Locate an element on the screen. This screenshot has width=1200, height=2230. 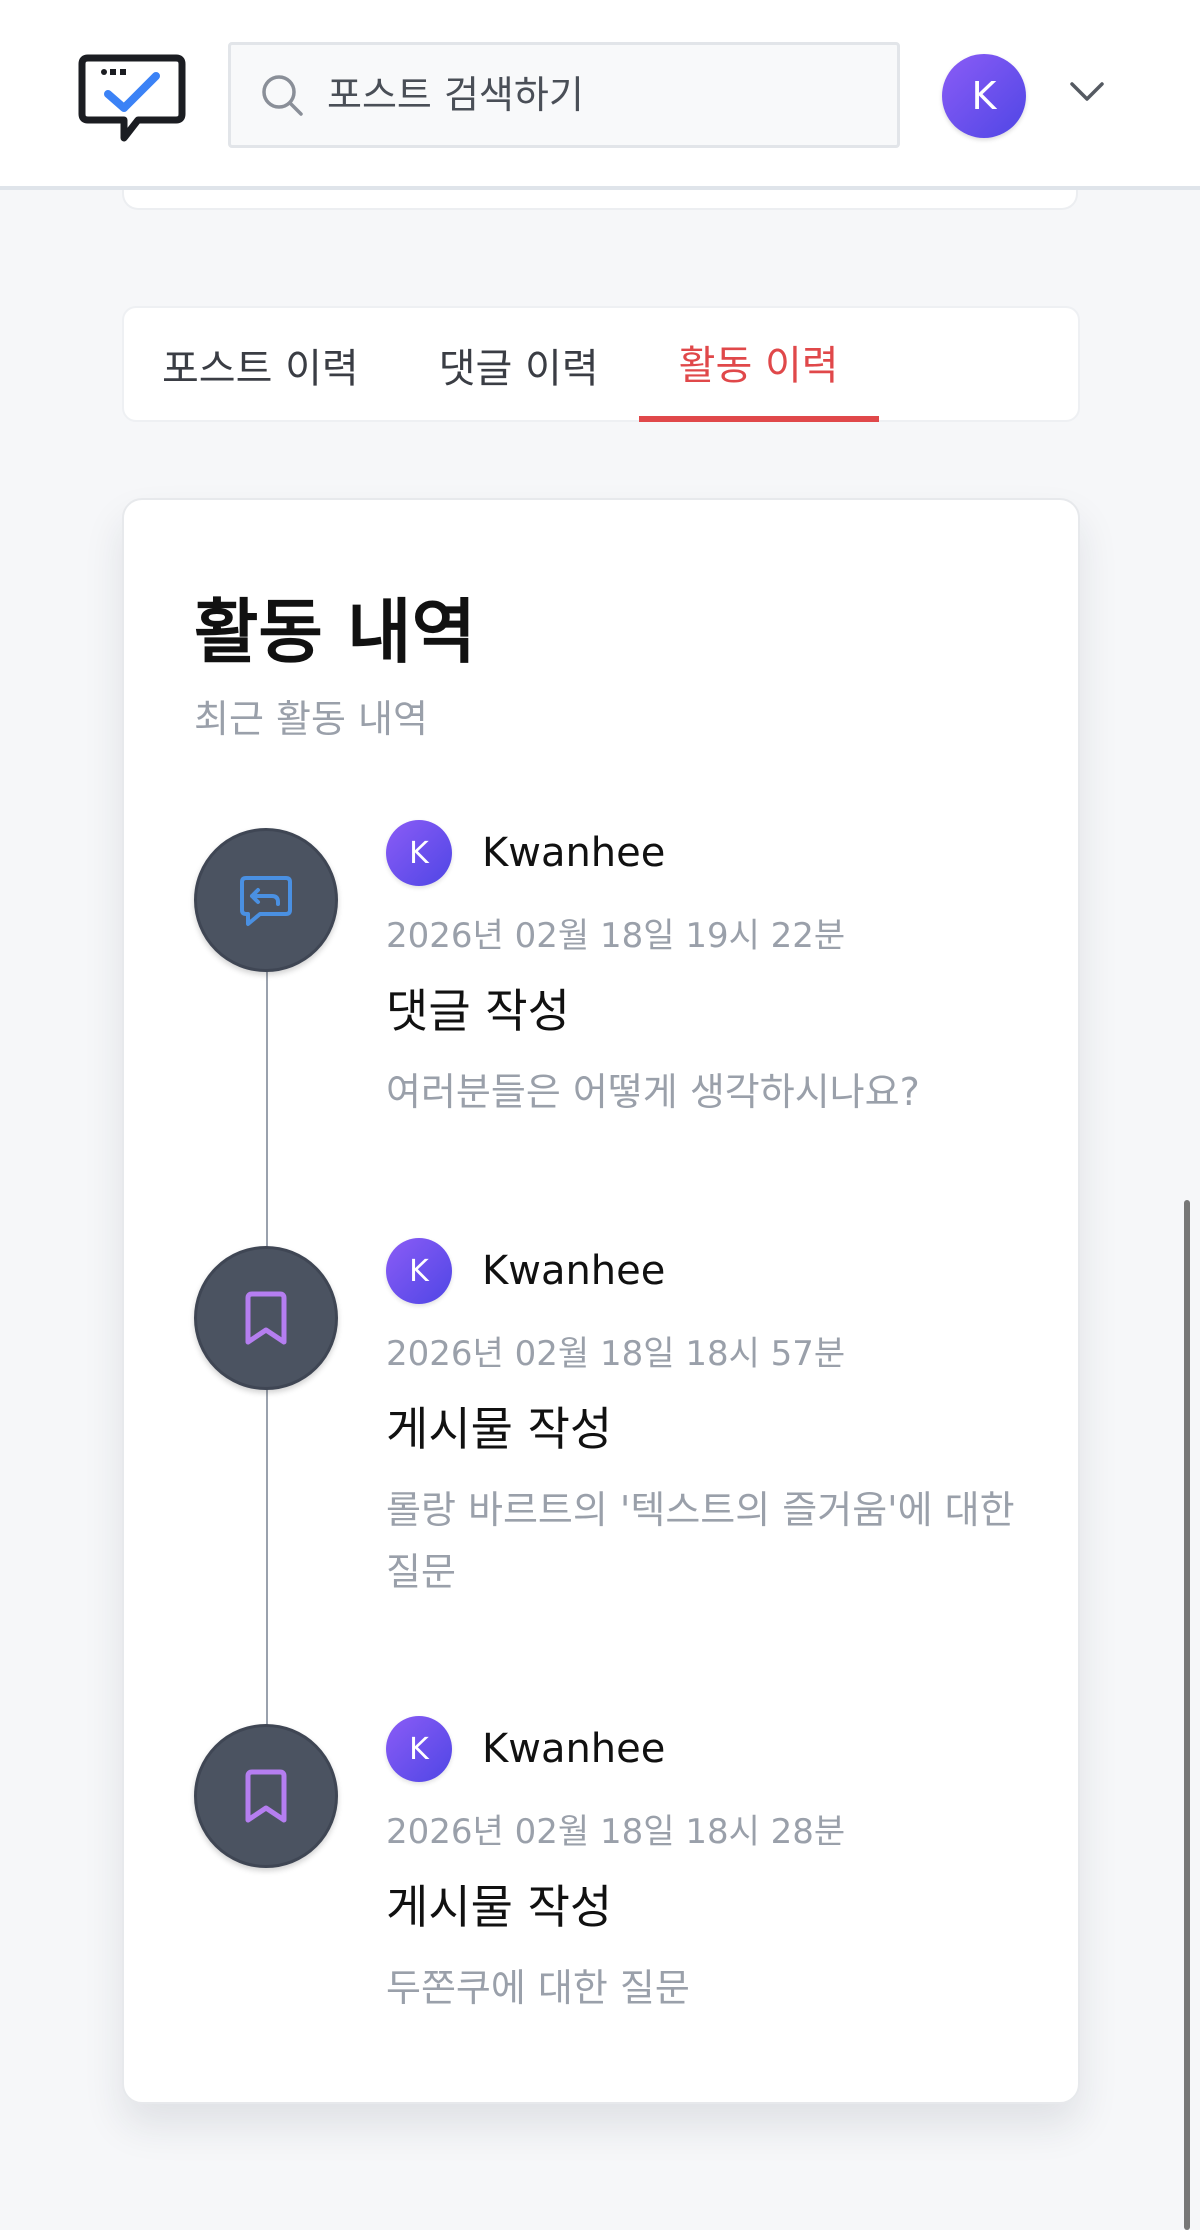
reply-icon is located at coordinates (266, 901).